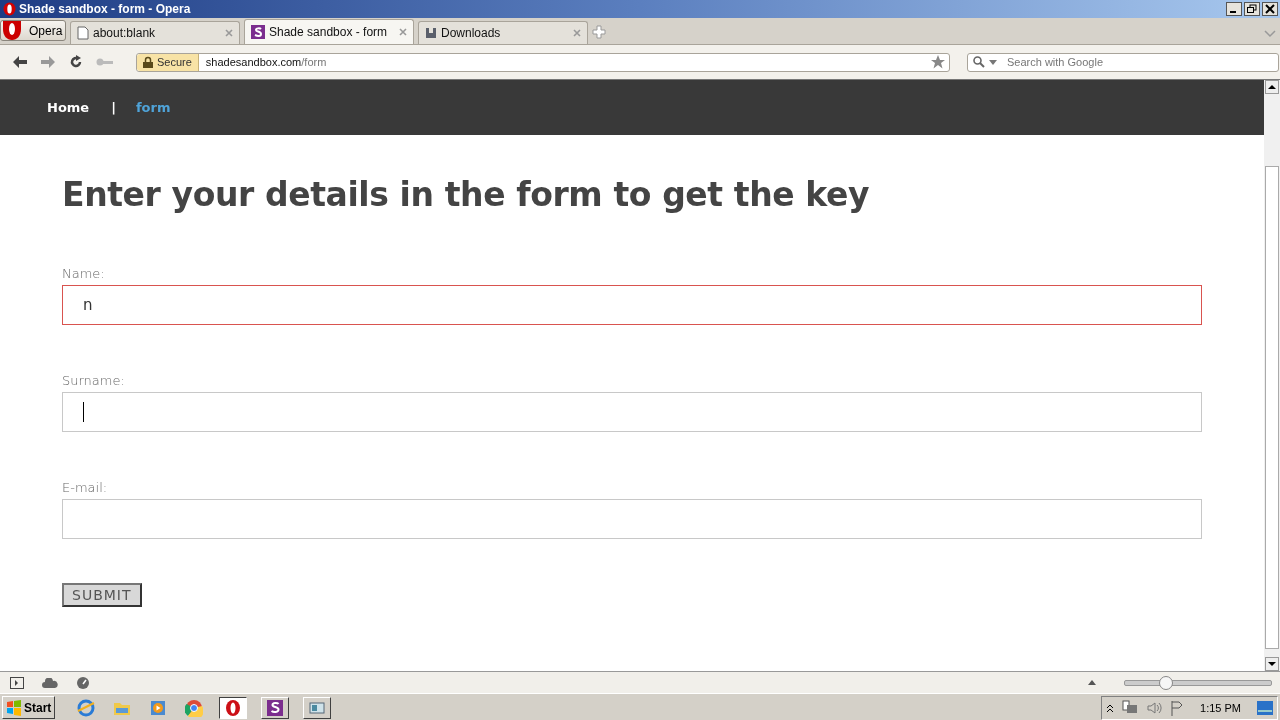 Image resolution: width=1280 pixels, height=720 pixels. What do you see at coordinates (266, 62) in the screenshot?
I see `url-text: shadesandbox.com/form` at bounding box center [266, 62].